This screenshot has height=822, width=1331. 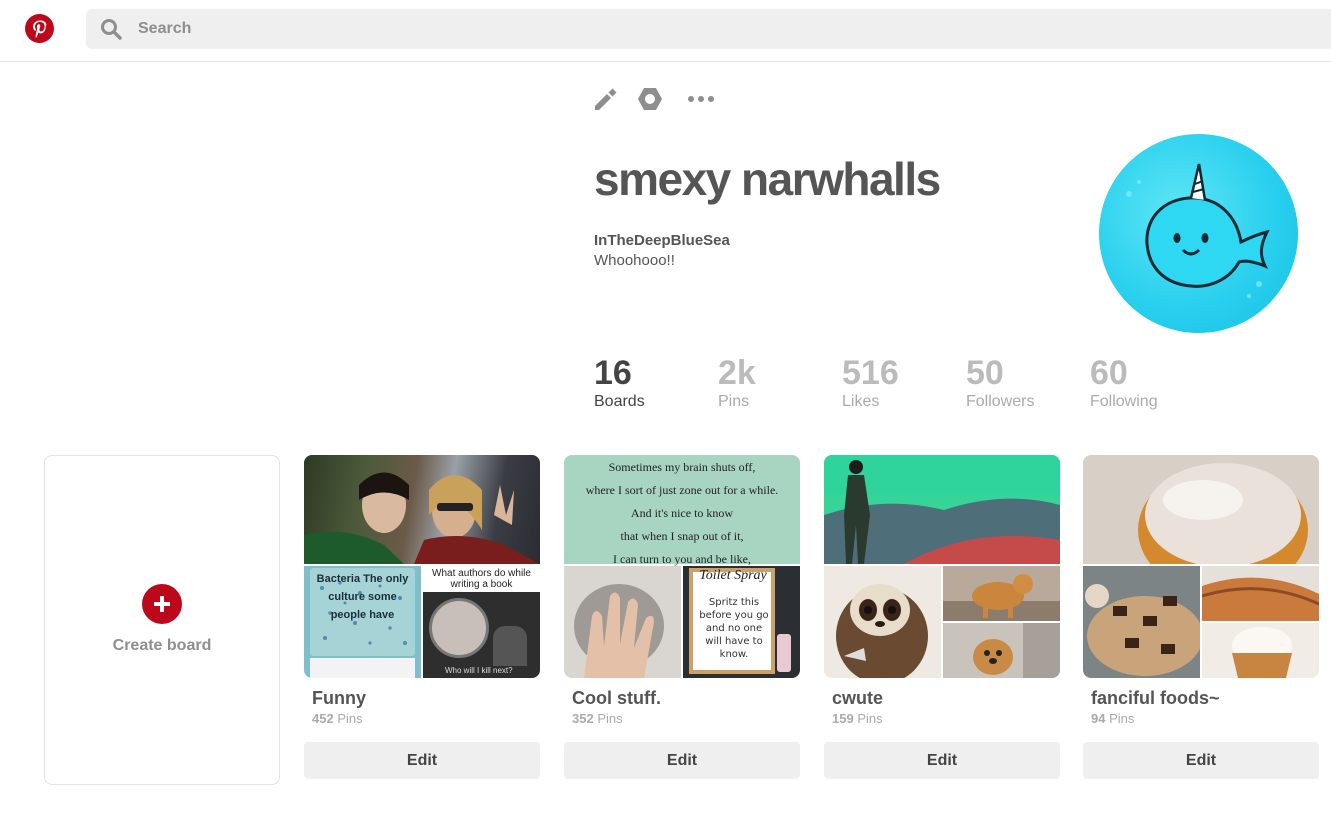 I want to click on board-cover-icecream-image, so click(x=1260, y=650).